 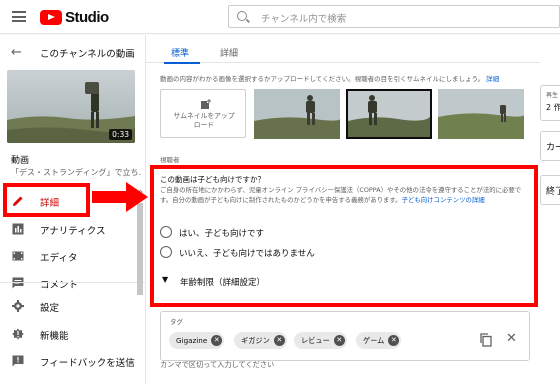 I want to click on scrollbar-thumb, so click(x=140, y=249).